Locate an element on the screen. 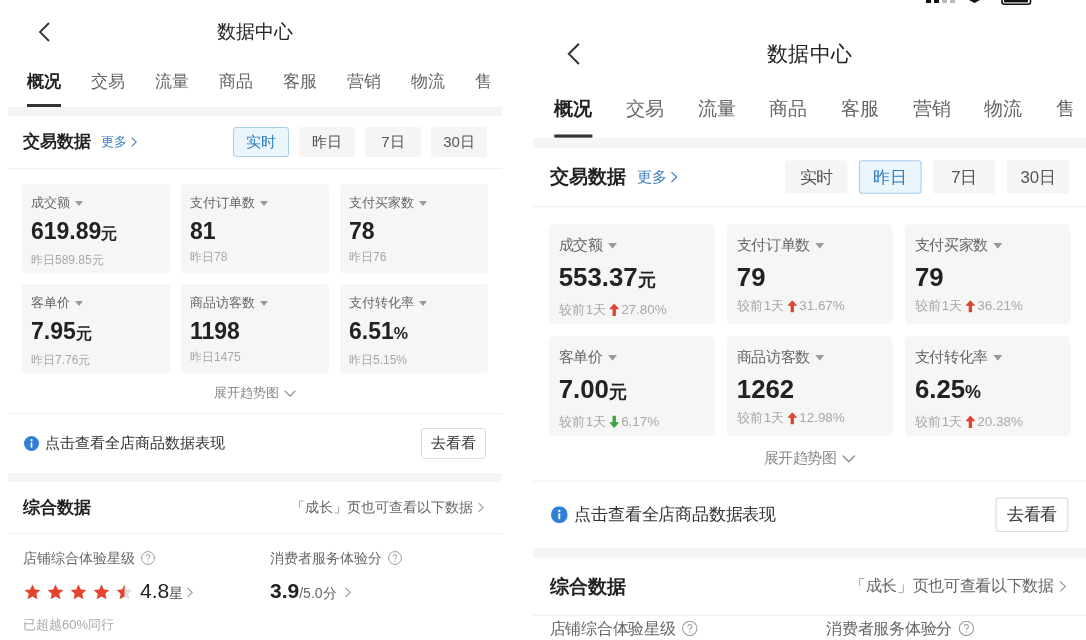 The width and height of the screenshot is (1086, 640). change-percent: 12.98% is located at coordinates (822, 418).